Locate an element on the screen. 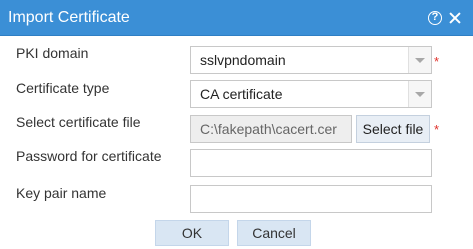 Image resolution: width=473 pixels, height=249 pixels. pki-domain-select: sslvpndomain is located at coordinates (311, 60).